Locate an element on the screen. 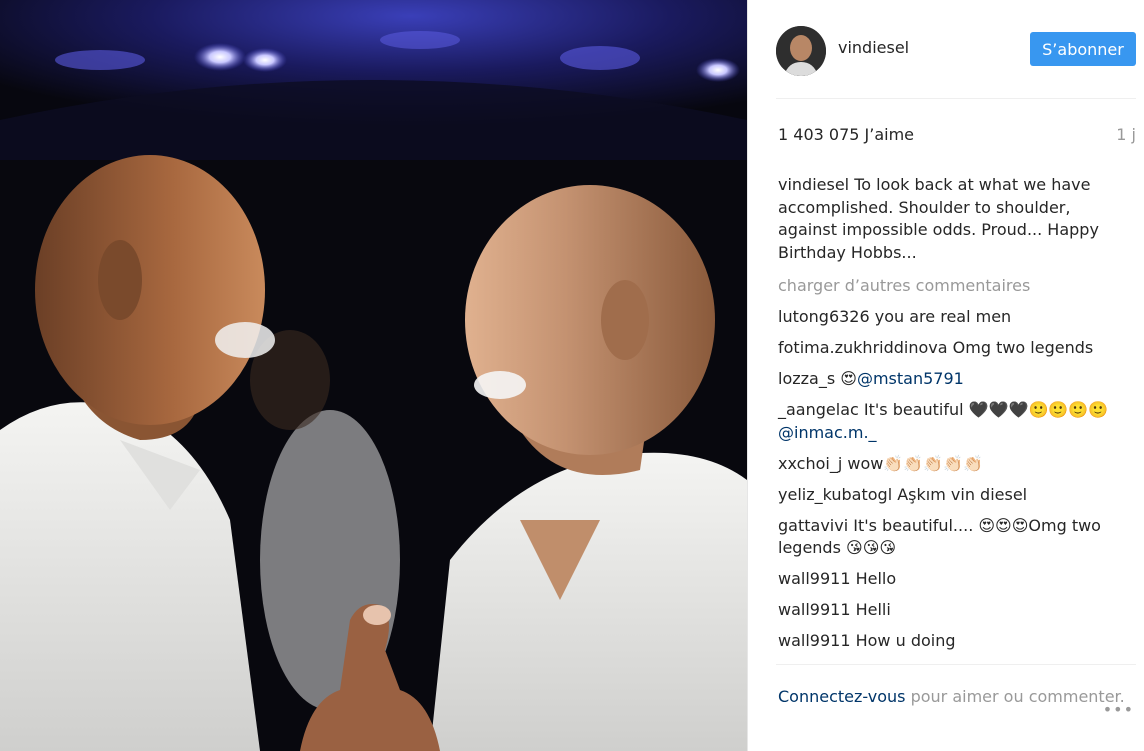  comment-mention: @inmac.m._ is located at coordinates (827, 432).